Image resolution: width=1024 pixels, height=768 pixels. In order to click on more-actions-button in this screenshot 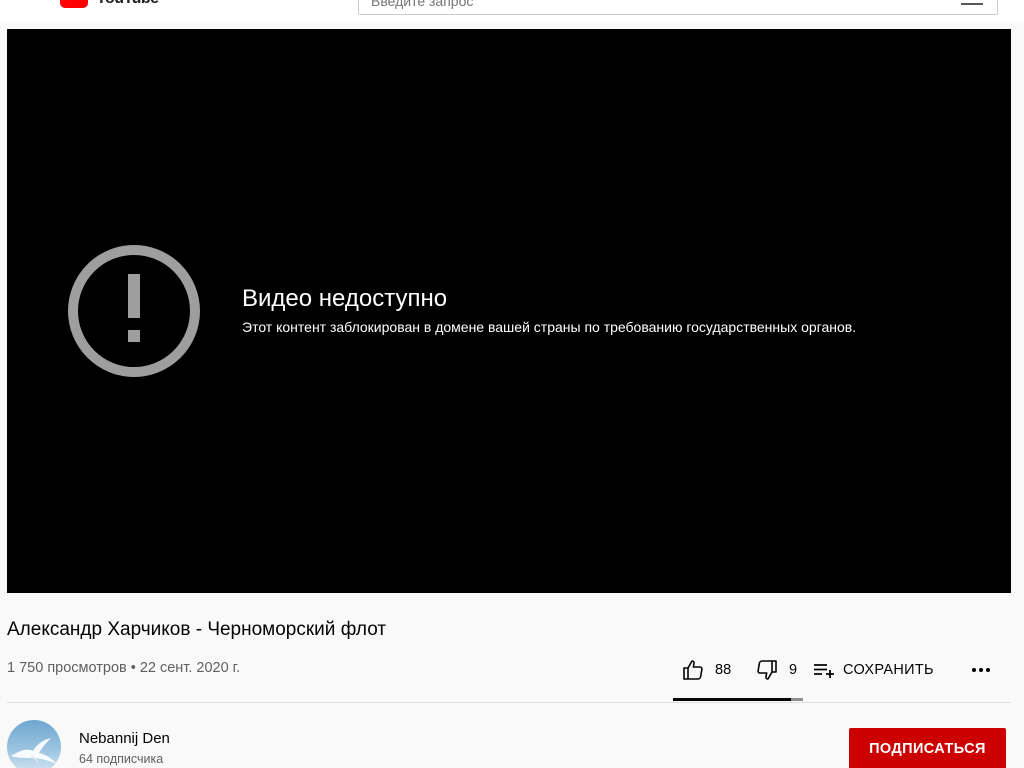, I will do `click(973, 670)`.